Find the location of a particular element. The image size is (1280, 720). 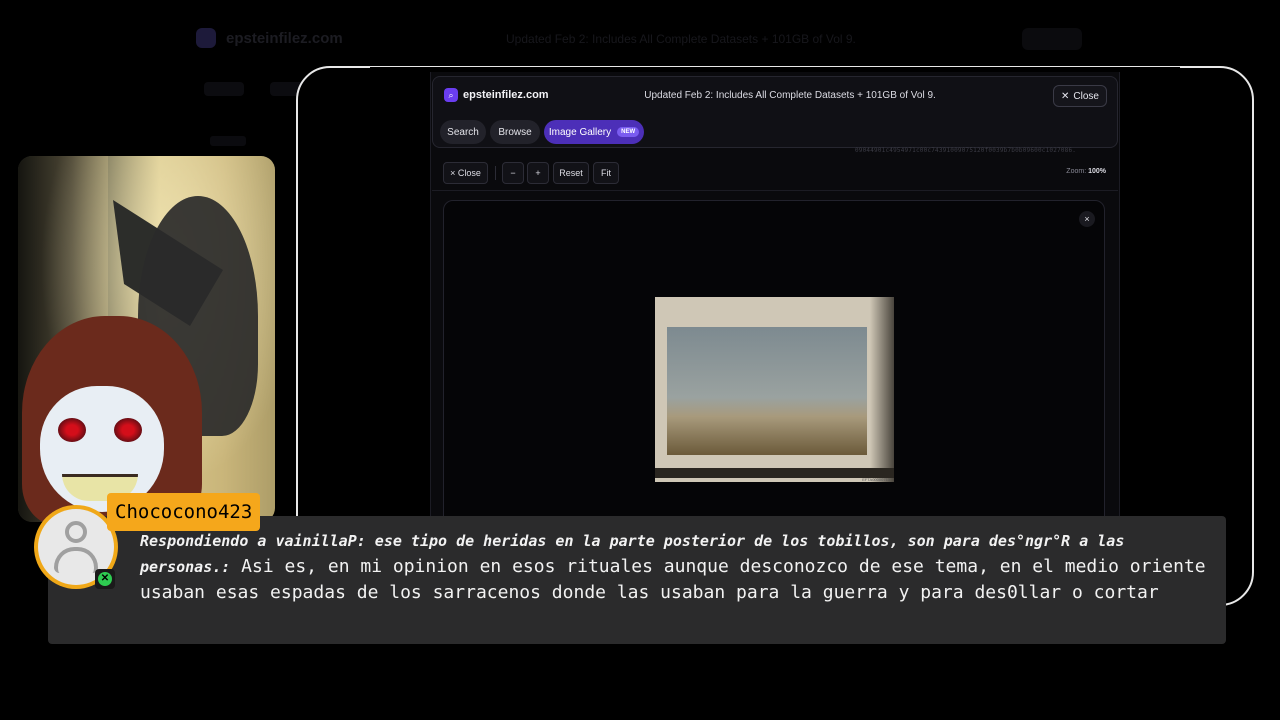

close-icon: ✕ is located at coordinates (1065, 96).